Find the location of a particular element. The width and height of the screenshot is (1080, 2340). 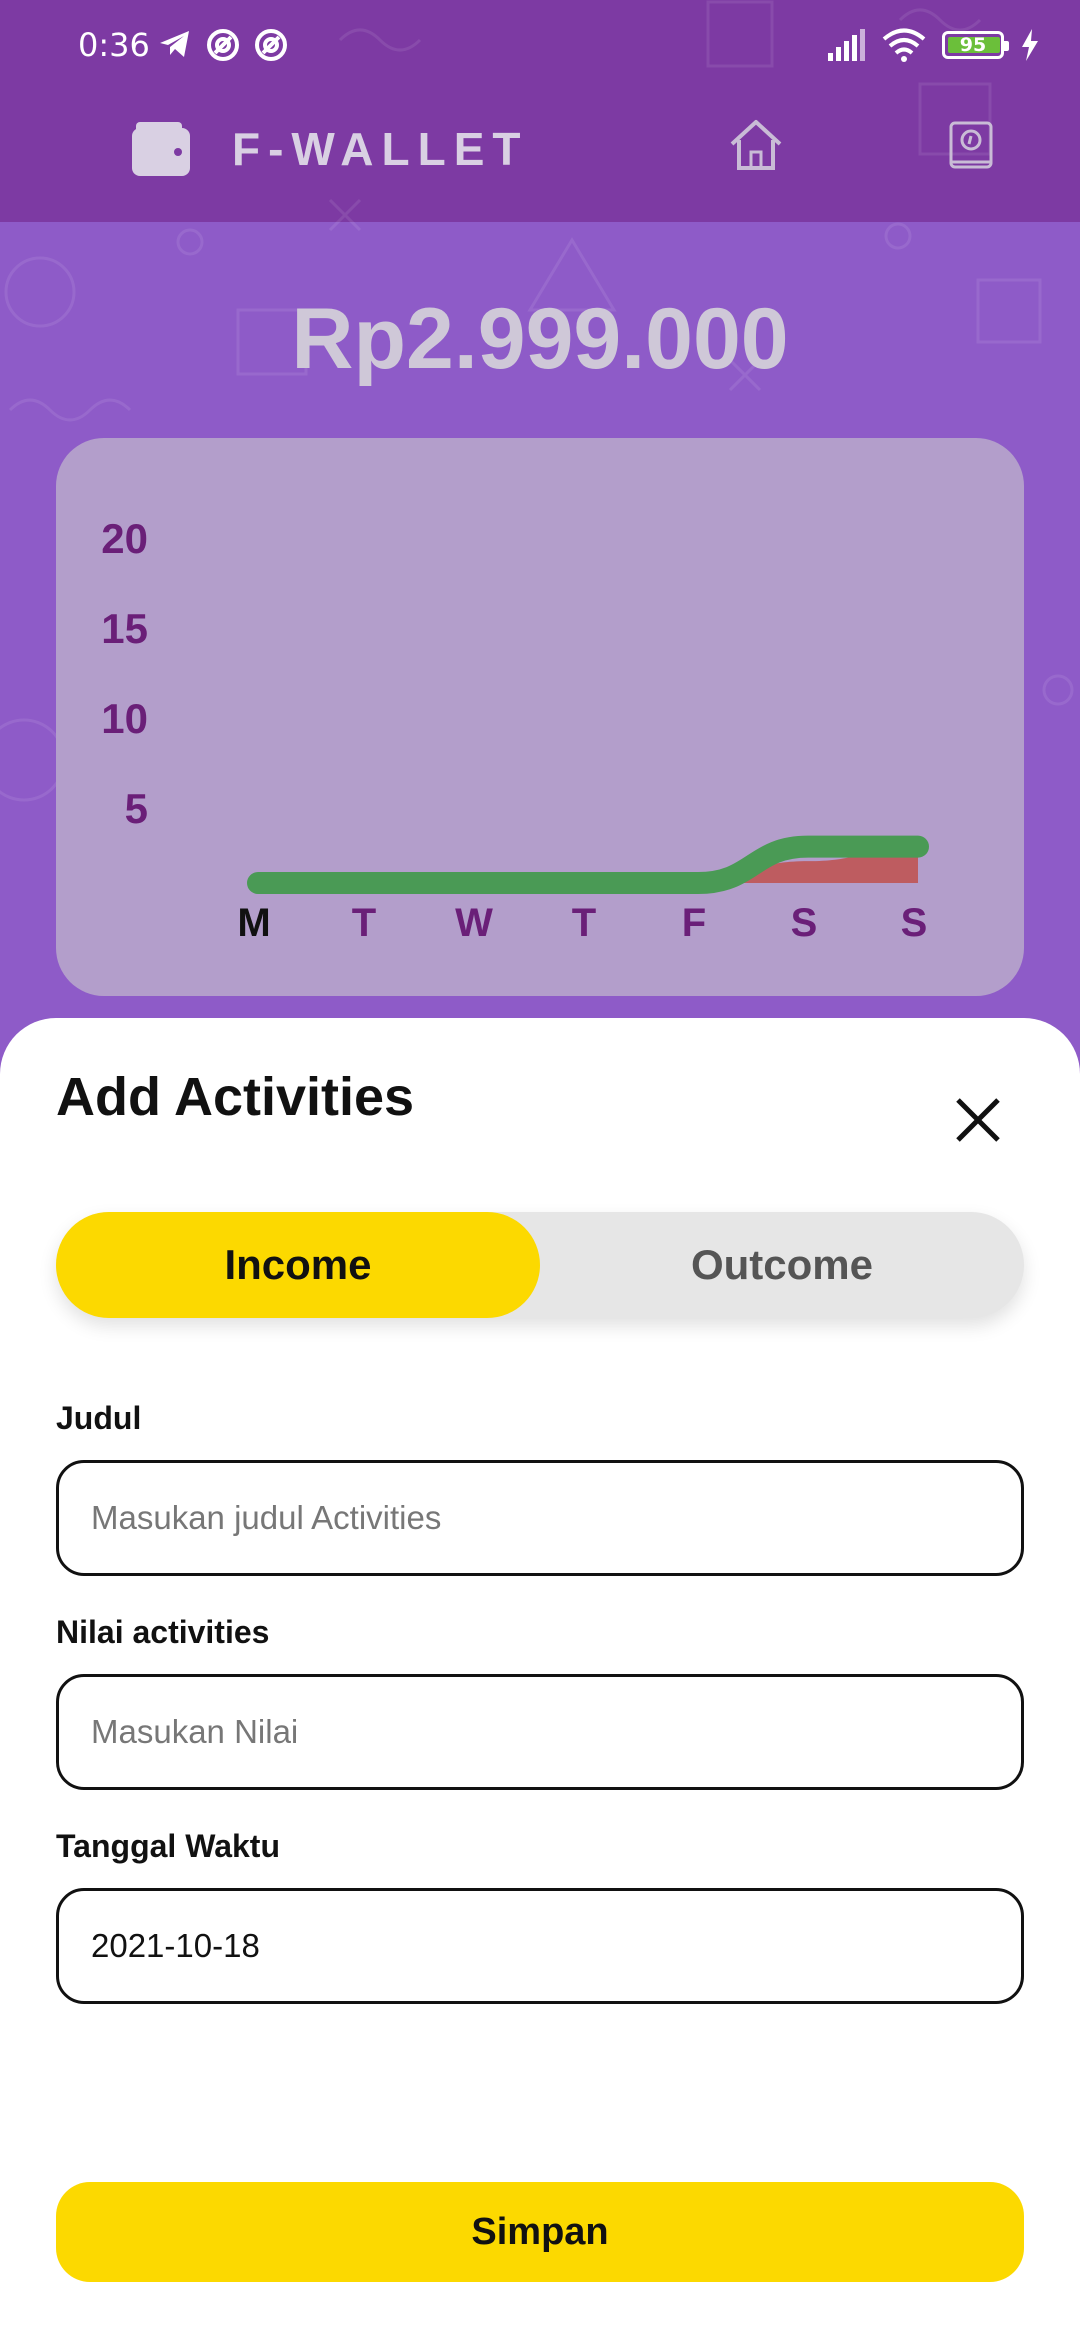

battery-level: 95 is located at coordinates (973, 45).